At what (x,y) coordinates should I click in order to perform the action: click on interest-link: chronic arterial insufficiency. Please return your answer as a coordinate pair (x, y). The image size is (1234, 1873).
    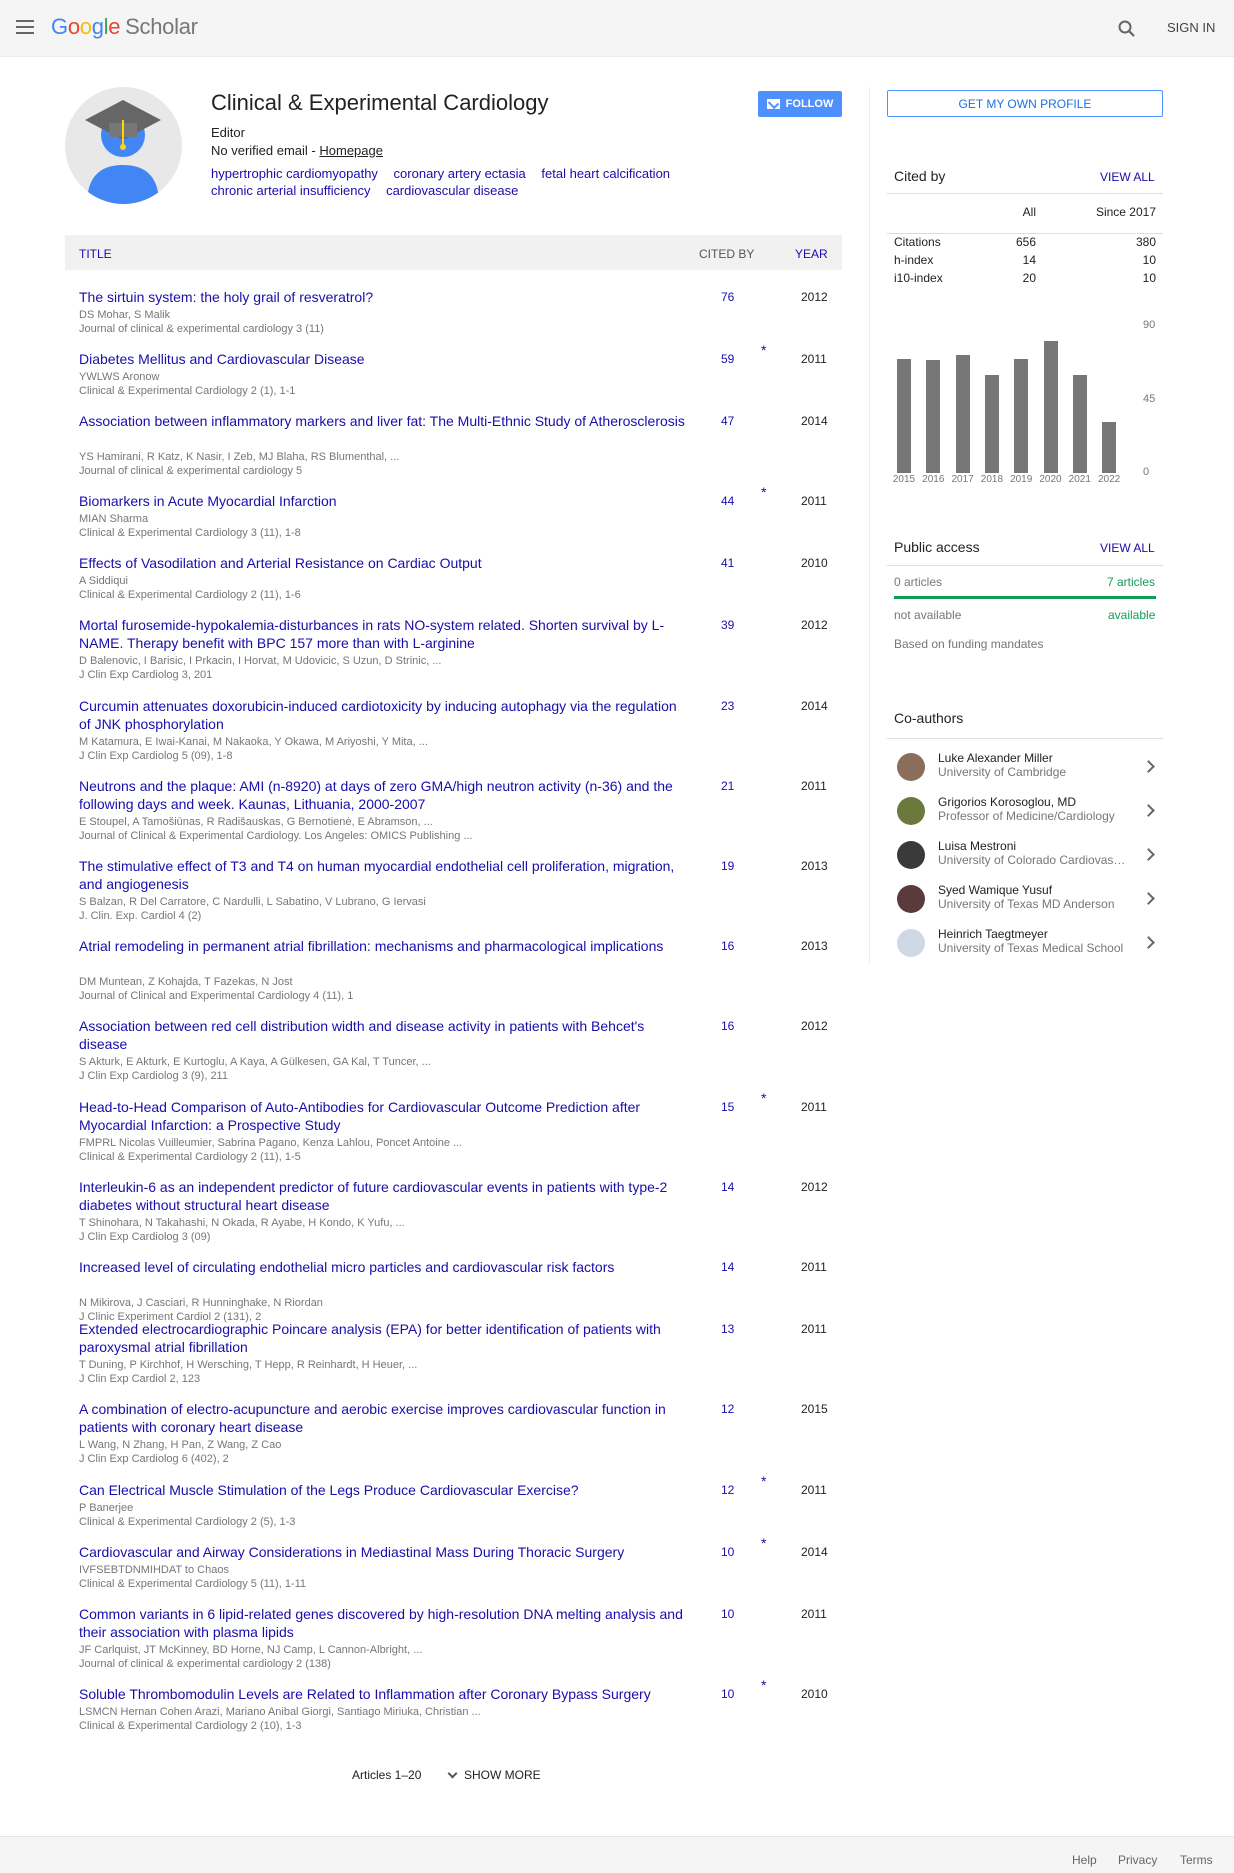
    Looking at the image, I should click on (290, 190).